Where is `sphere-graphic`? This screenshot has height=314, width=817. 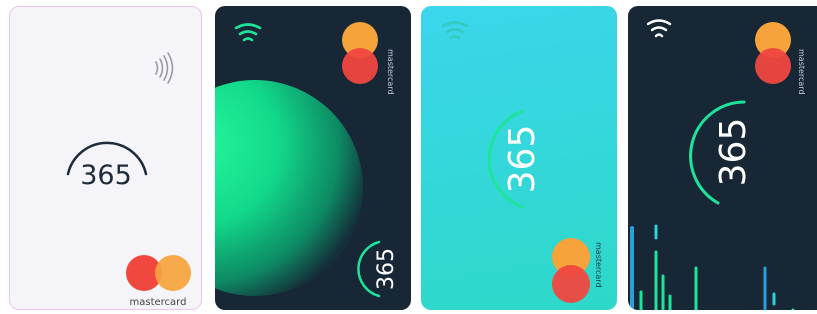 sphere-graphic is located at coordinates (289, 188).